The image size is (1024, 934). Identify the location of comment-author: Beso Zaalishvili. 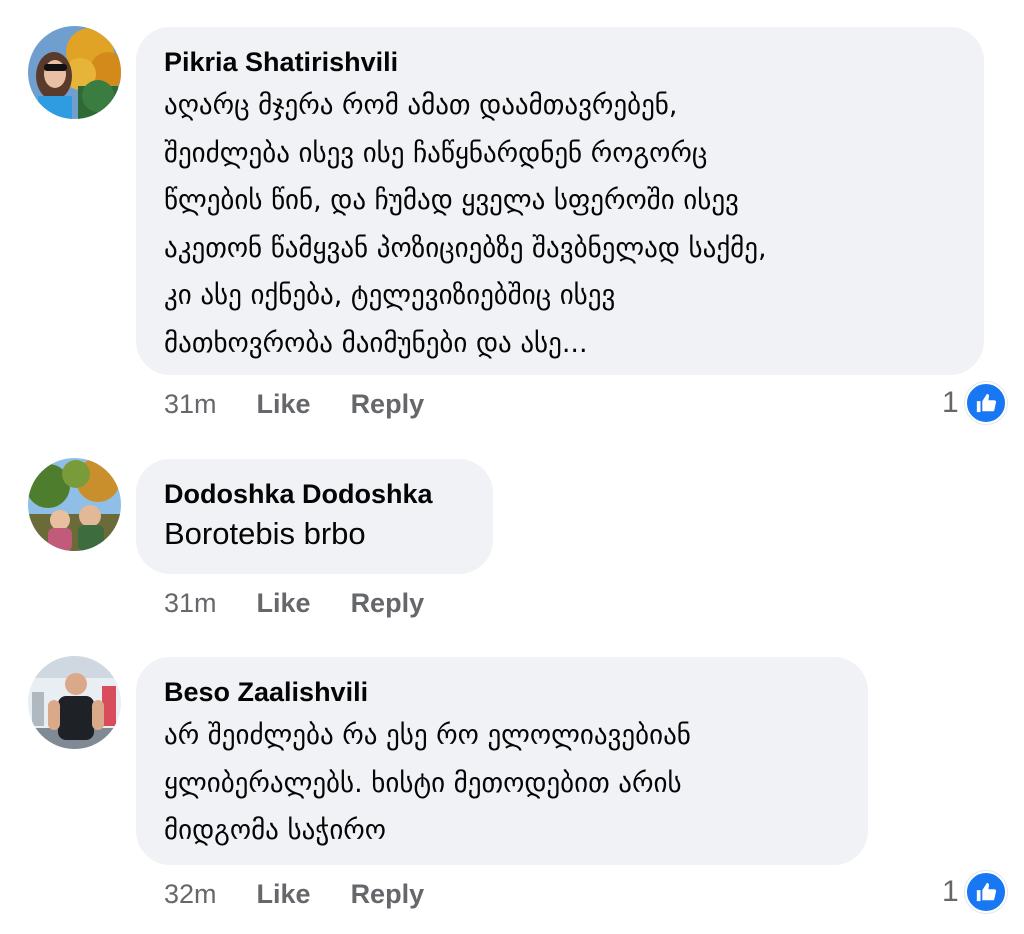
(502, 692).